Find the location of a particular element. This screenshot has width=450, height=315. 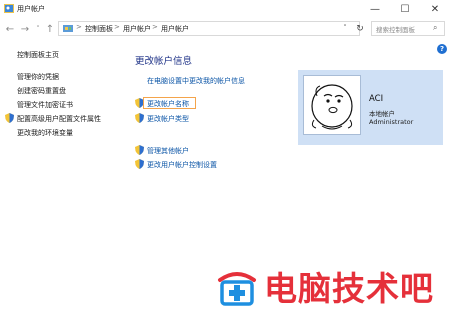

forward-arrow-icon: → is located at coordinates (25, 29).